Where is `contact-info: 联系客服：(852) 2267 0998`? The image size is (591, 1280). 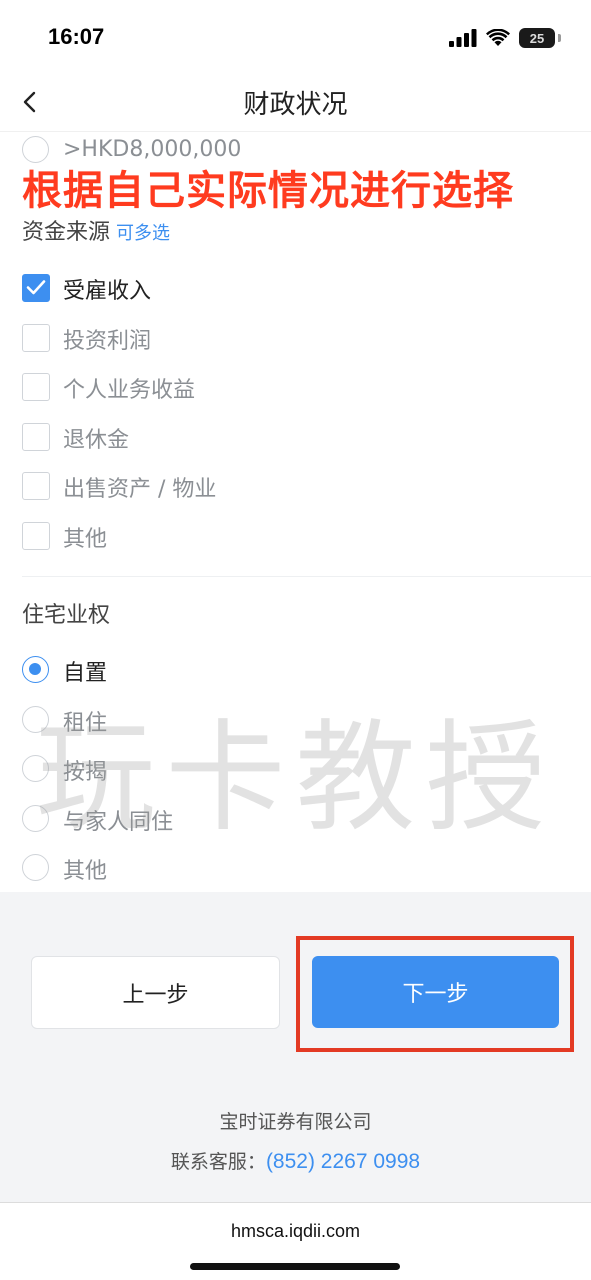 contact-info: 联系客服：(852) 2267 0998 is located at coordinates (295, 1160).